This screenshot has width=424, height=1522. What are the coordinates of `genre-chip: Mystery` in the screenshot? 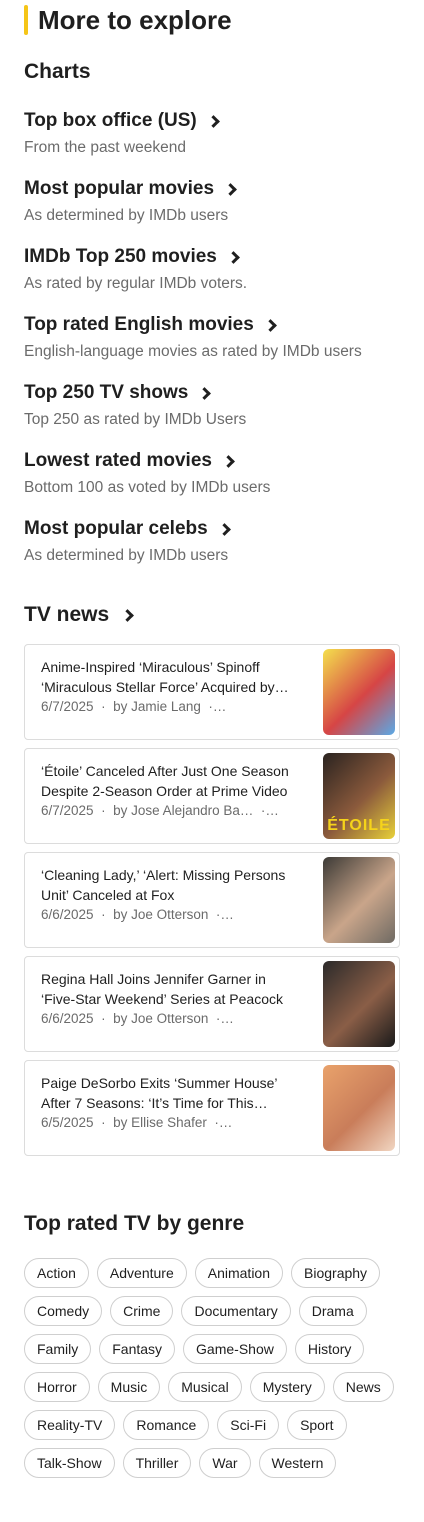 It's located at (287, 1387).